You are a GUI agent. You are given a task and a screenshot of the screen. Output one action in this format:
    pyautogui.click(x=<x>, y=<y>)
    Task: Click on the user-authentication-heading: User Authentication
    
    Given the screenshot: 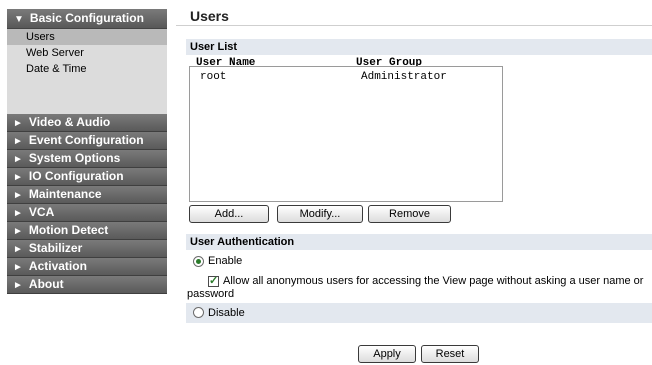 What is the action you would take?
    pyautogui.click(x=419, y=242)
    